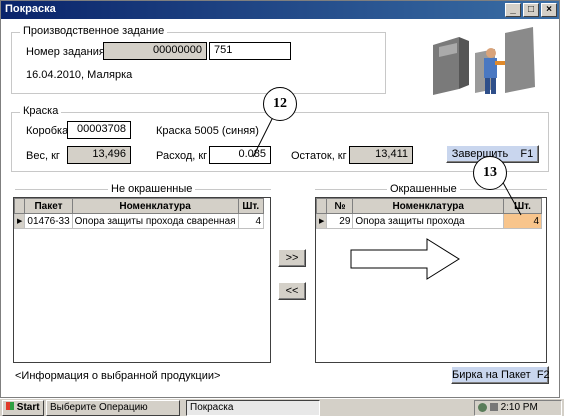 Image resolution: width=564 pixels, height=416 pixels. What do you see at coordinates (182, 156) in the screenshot?
I see `usage-label: Расход, кг` at bounding box center [182, 156].